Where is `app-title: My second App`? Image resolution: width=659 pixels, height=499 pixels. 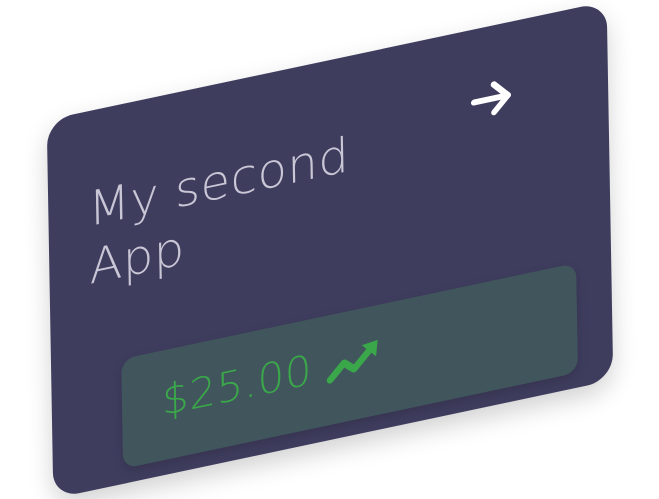
app-title: My second App is located at coordinates (218, 211).